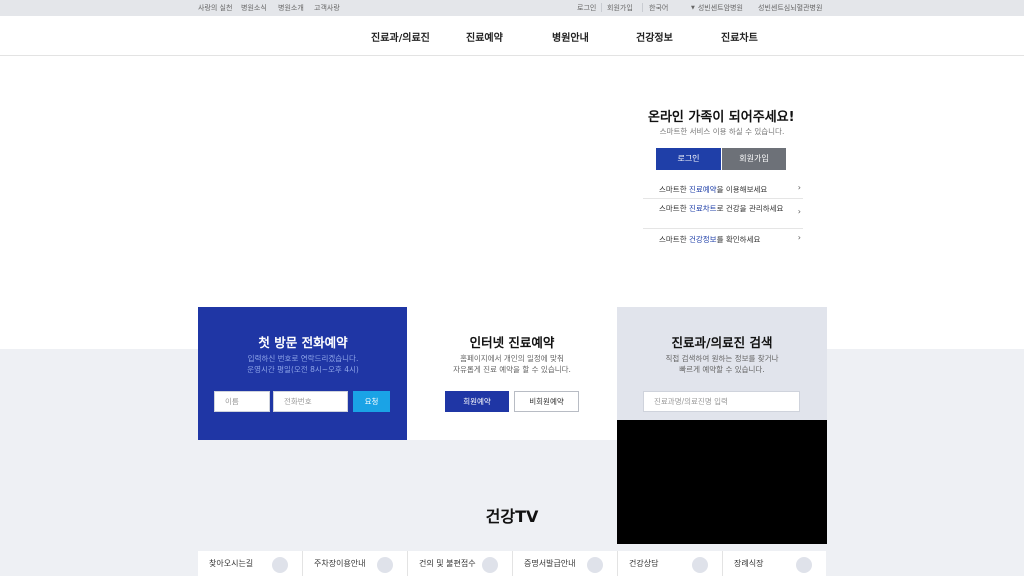 This screenshot has width=1024, height=576. What do you see at coordinates (702, 239) in the screenshot?
I see `link-highlight: 건강정보` at bounding box center [702, 239].